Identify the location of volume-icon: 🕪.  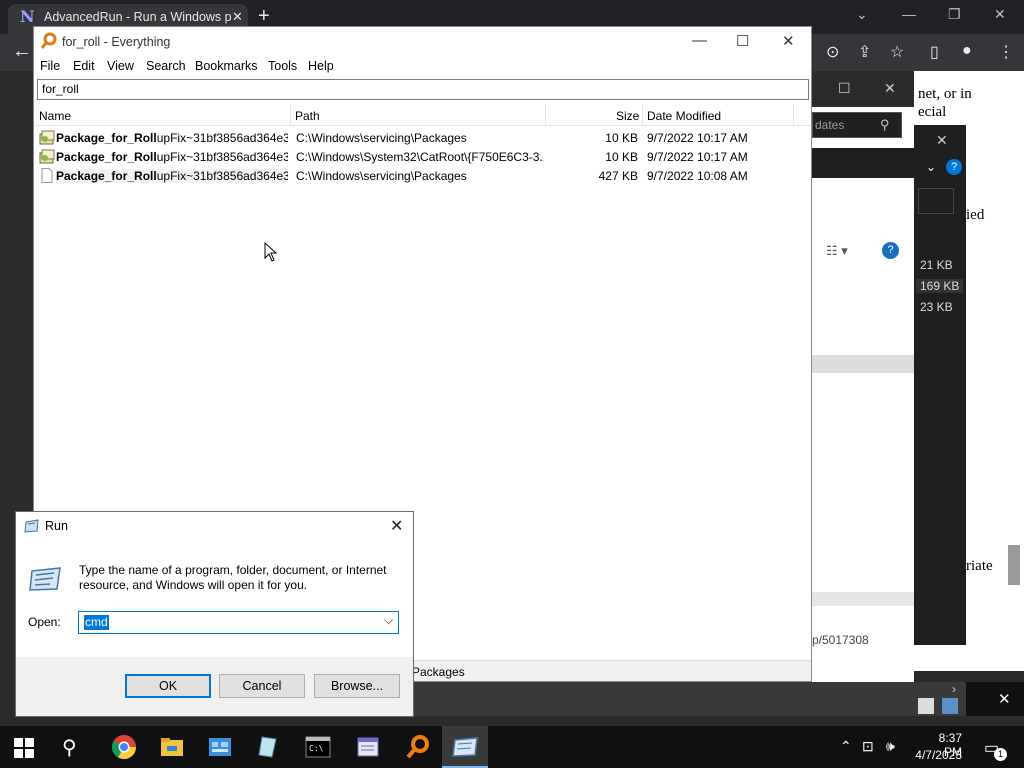
(890, 746).